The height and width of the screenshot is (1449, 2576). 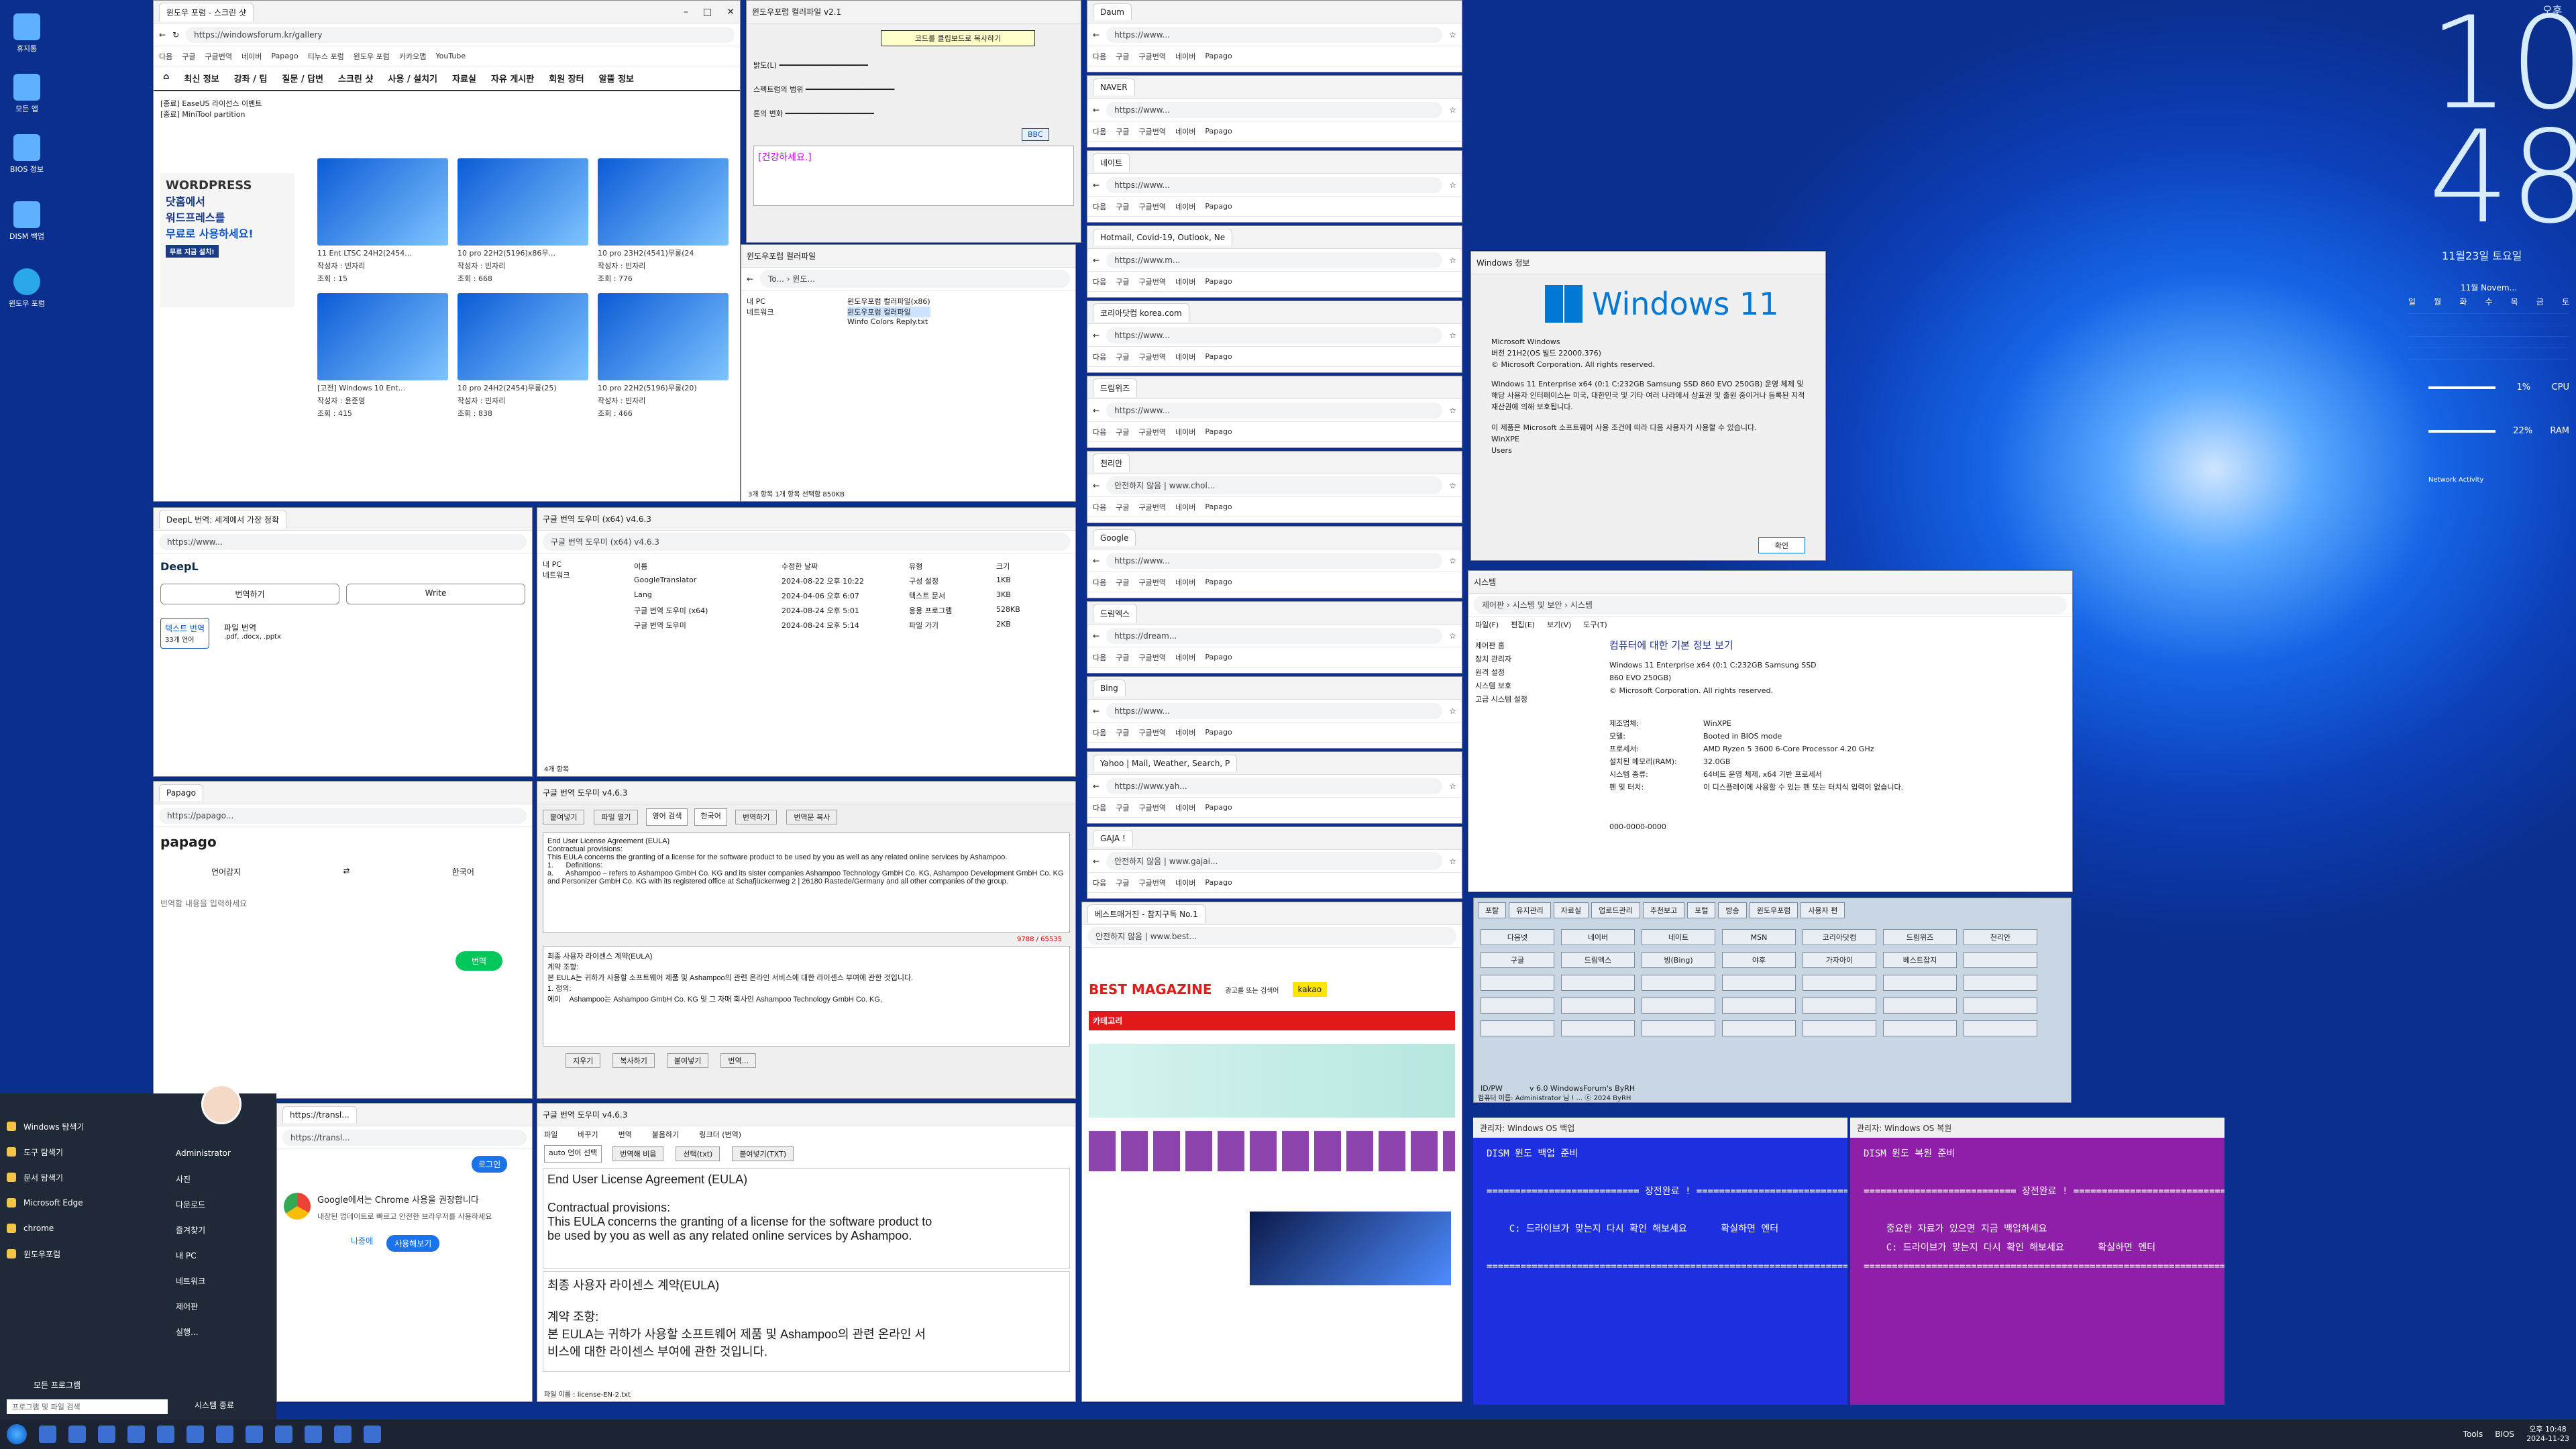 I want to click on language-select: auto 언어 선택, so click(x=573, y=1154).